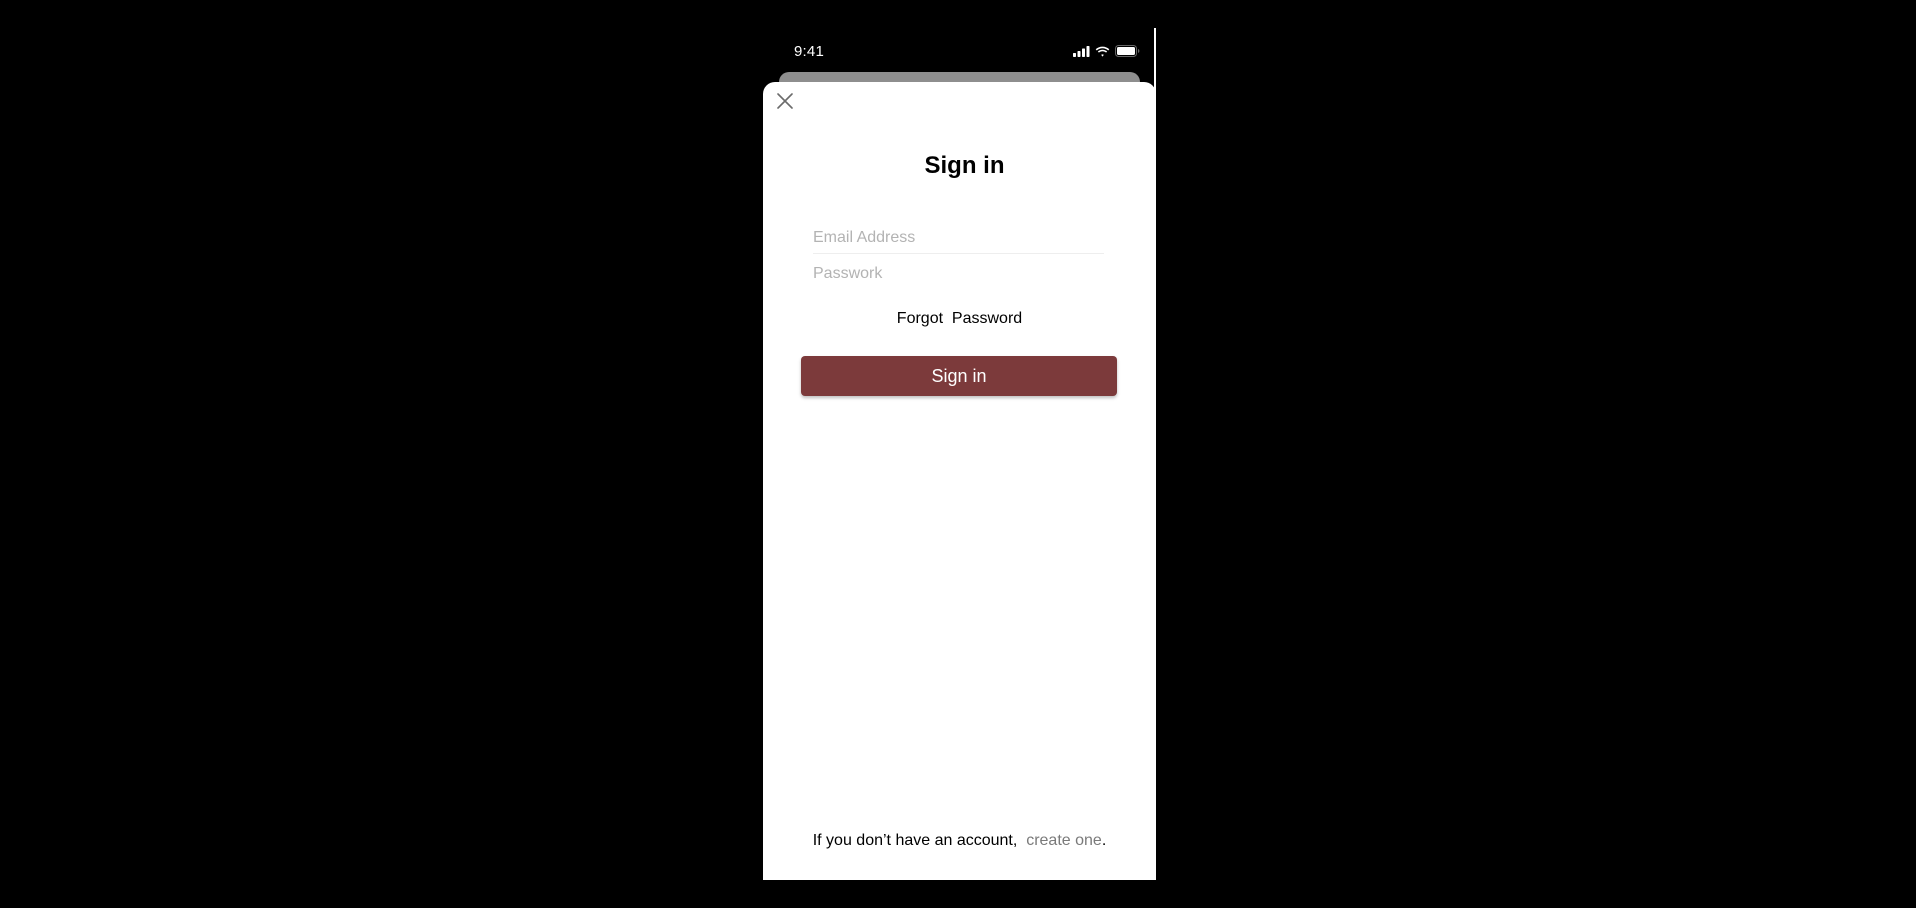 The width and height of the screenshot is (1916, 908). What do you see at coordinates (964, 165) in the screenshot?
I see `page-title: Sign in` at bounding box center [964, 165].